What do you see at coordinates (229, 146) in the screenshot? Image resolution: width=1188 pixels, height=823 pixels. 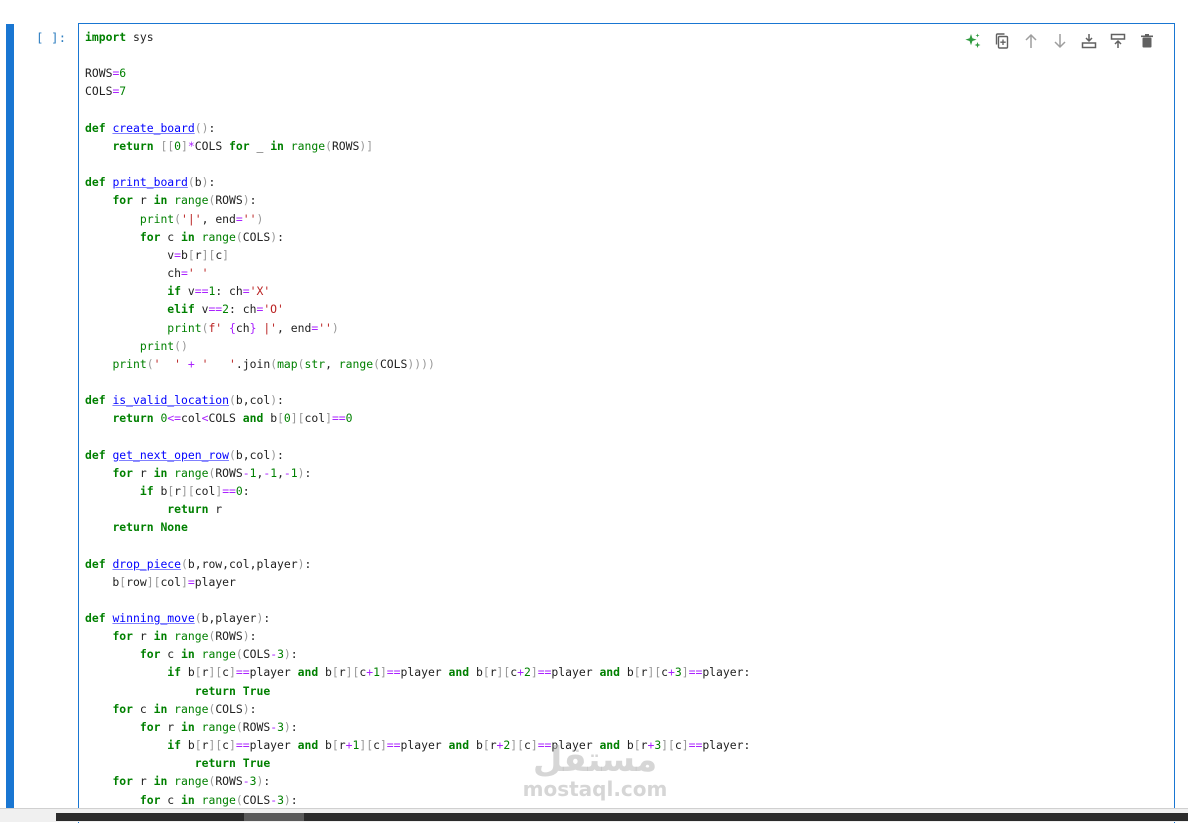 I see `code-line: return [[0]*COLS for _ in range(ROWS)]` at bounding box center [229, 146].